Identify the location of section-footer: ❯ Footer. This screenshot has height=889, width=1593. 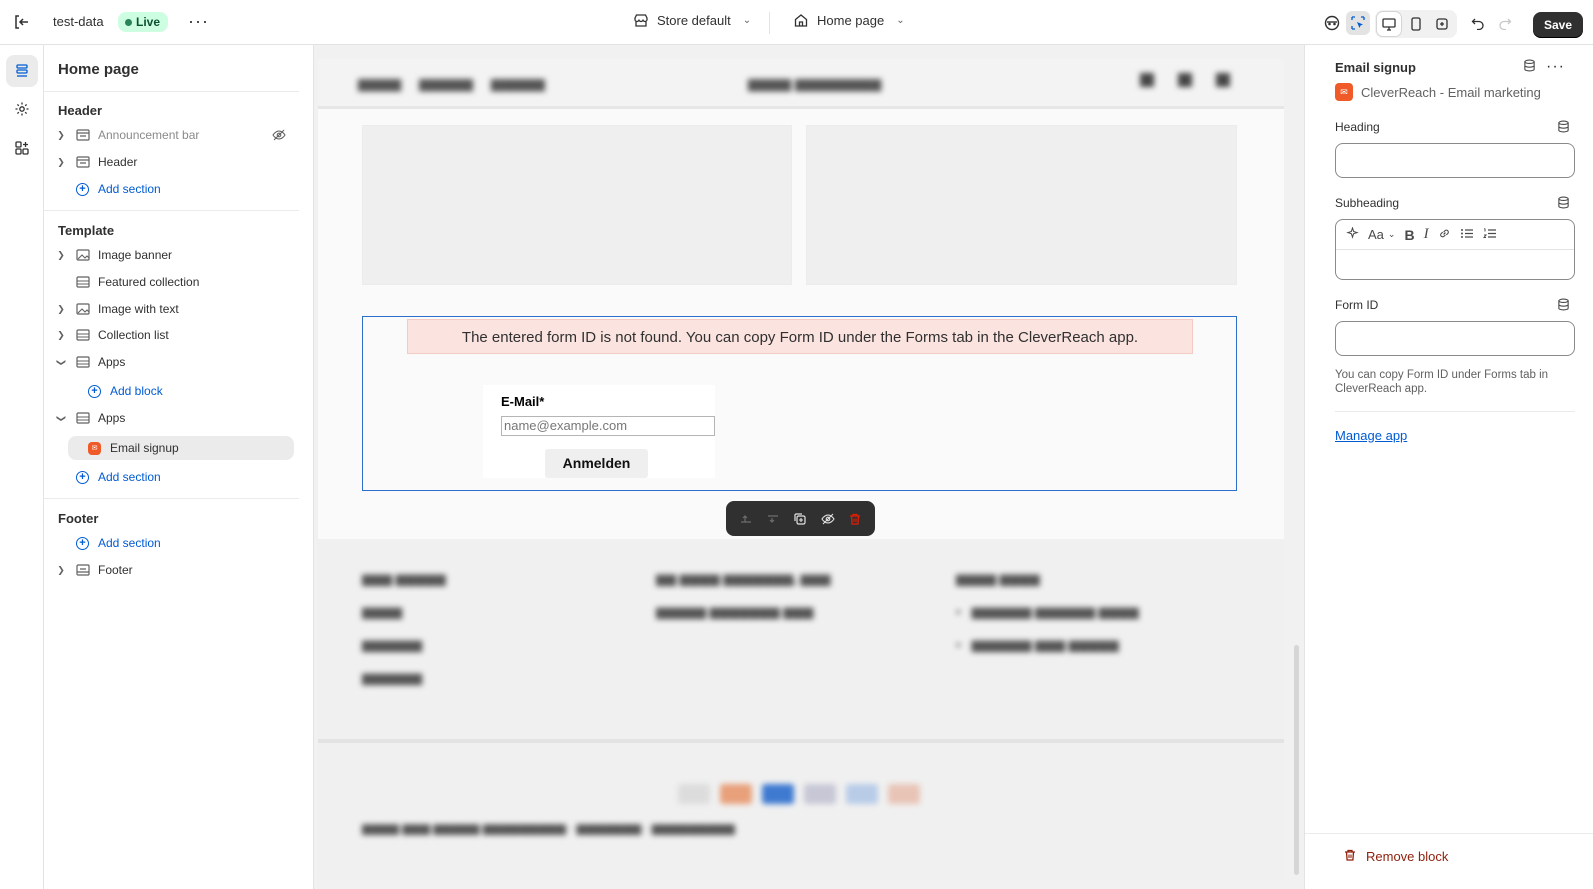
(174, 570).